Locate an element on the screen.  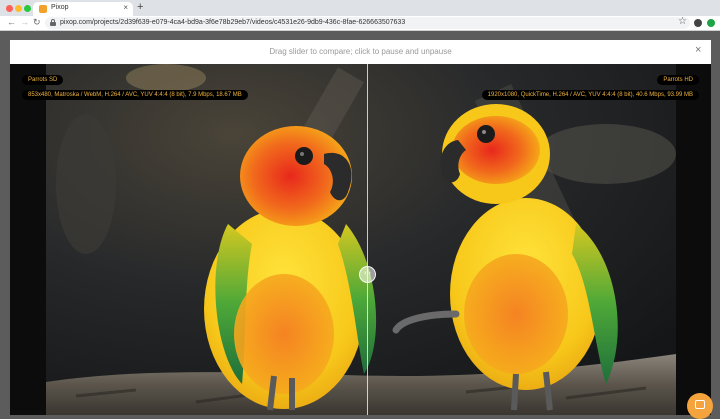
chat-widget-button is located at coordinates (700, 406).